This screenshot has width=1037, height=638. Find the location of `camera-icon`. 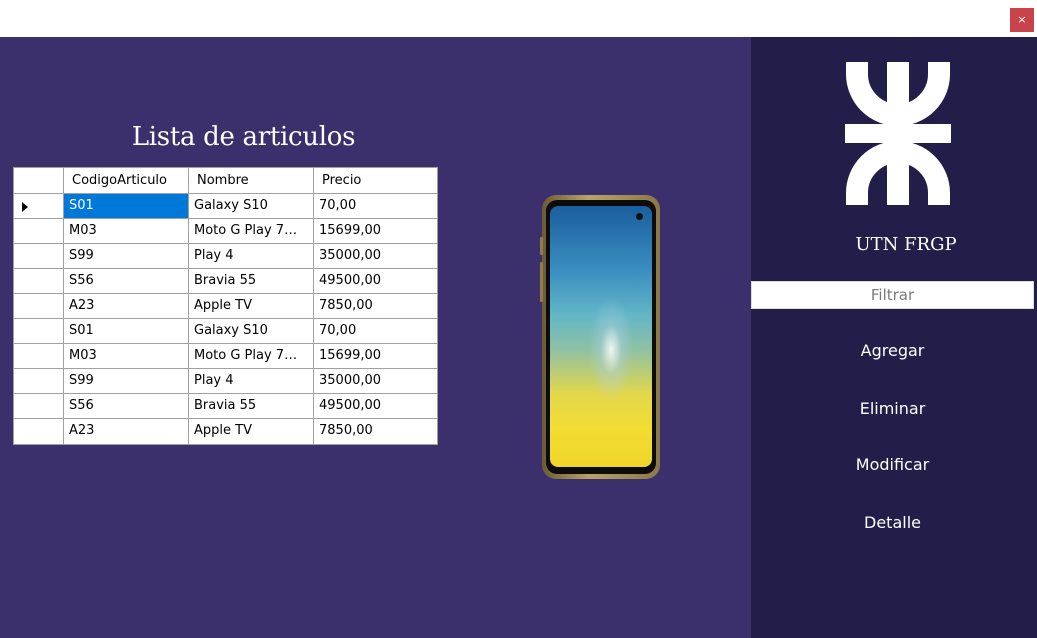

camera-icon is located at coordinates (639, 216).